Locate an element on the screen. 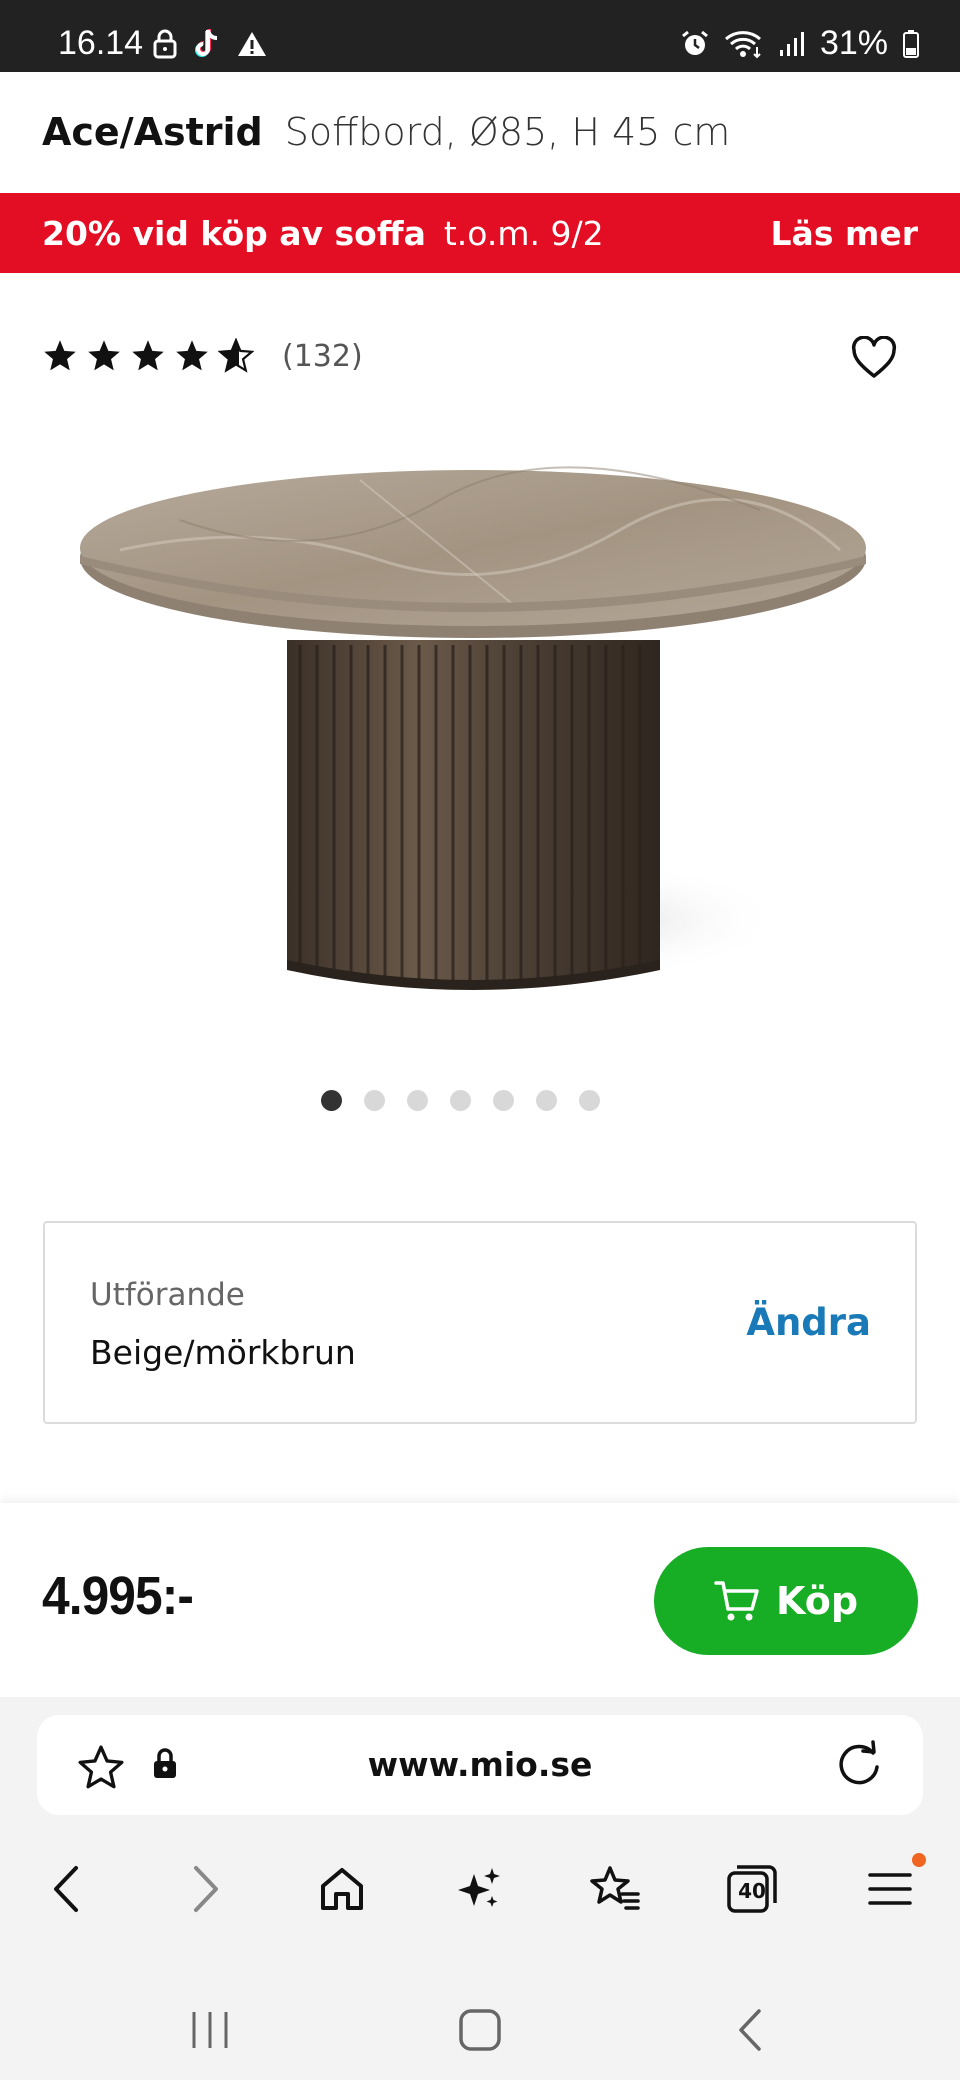  back-icon is located at coordinates (66, 1889).